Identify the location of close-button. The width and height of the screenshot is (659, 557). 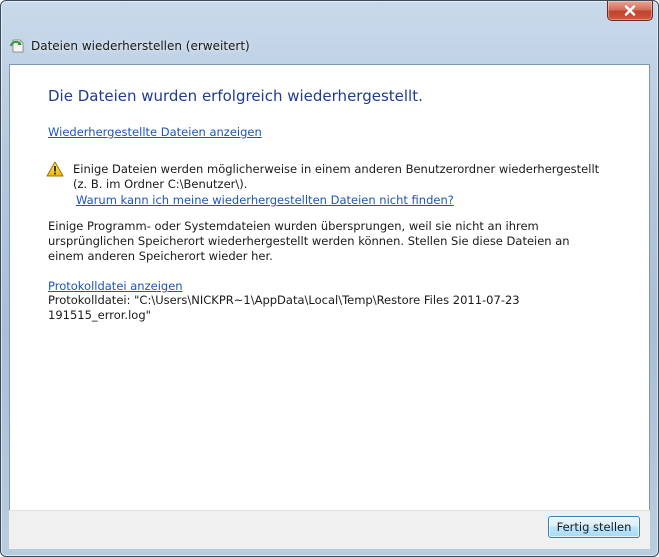
(630, 11).